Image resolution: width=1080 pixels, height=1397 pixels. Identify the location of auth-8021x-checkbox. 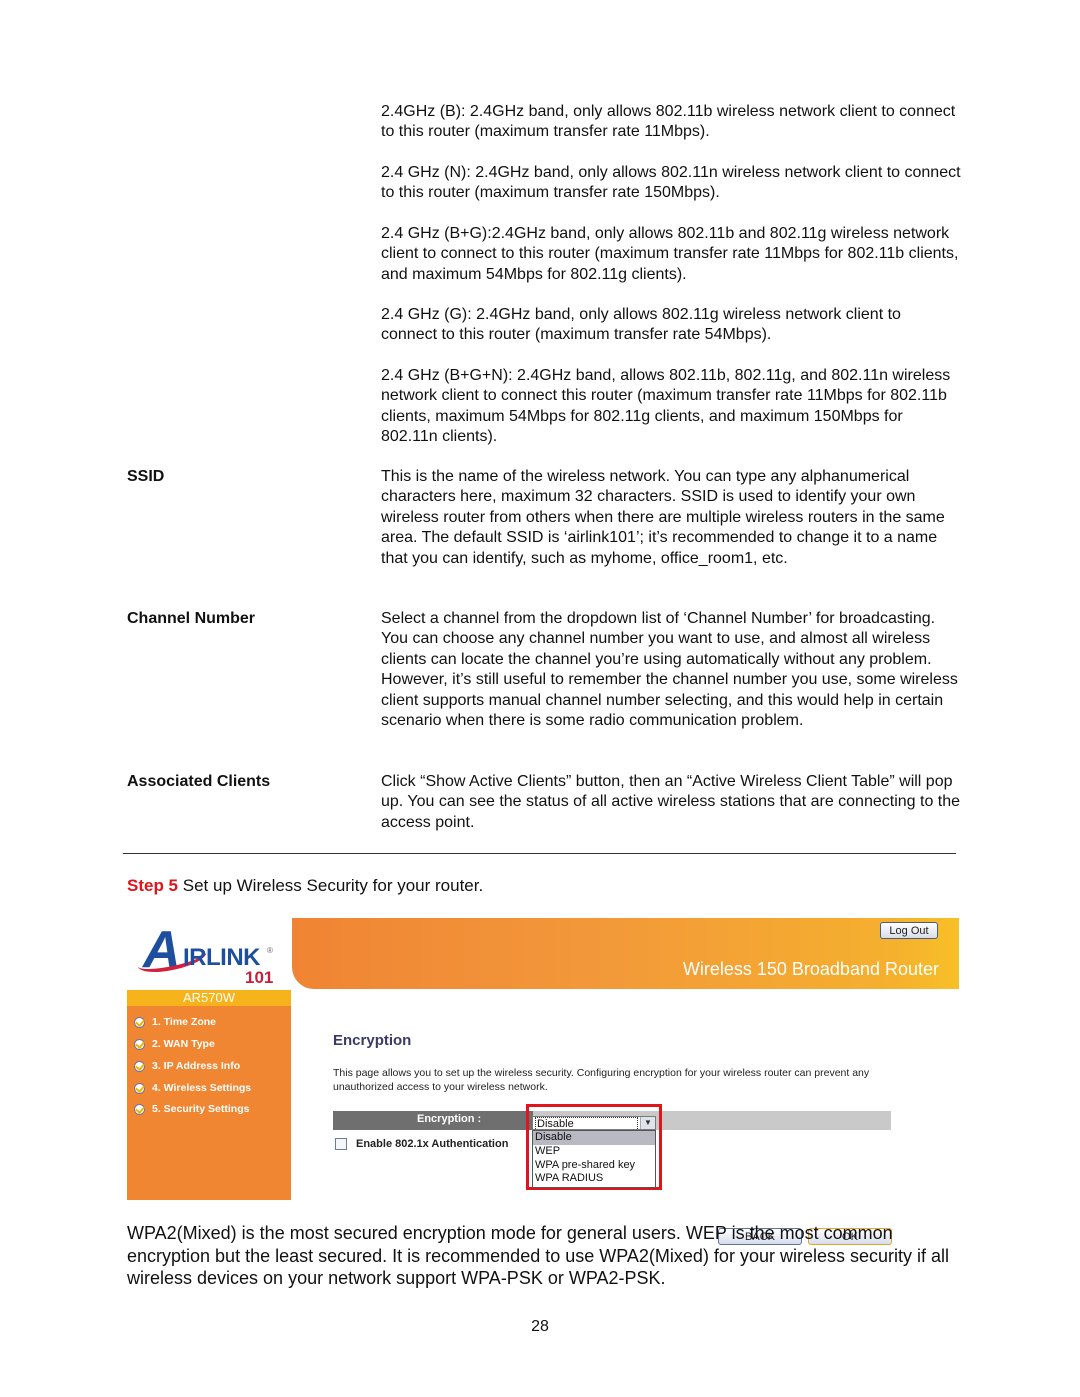
(341, 1144).